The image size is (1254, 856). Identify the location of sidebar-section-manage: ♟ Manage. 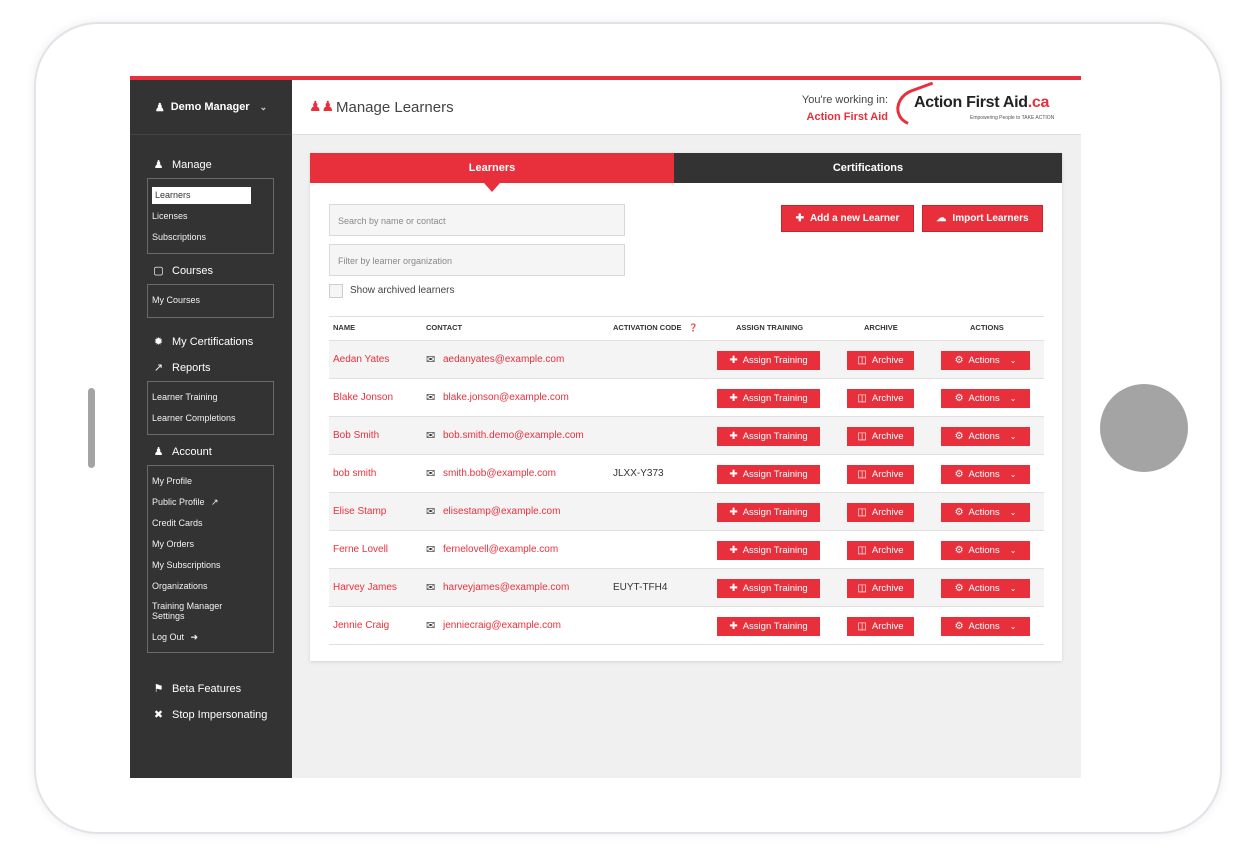
(182, 165).